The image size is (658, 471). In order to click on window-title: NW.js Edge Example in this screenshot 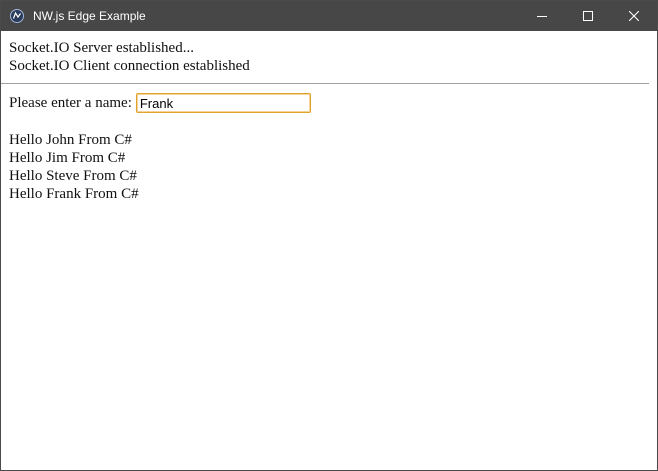, I will do `click(89, 16)`.